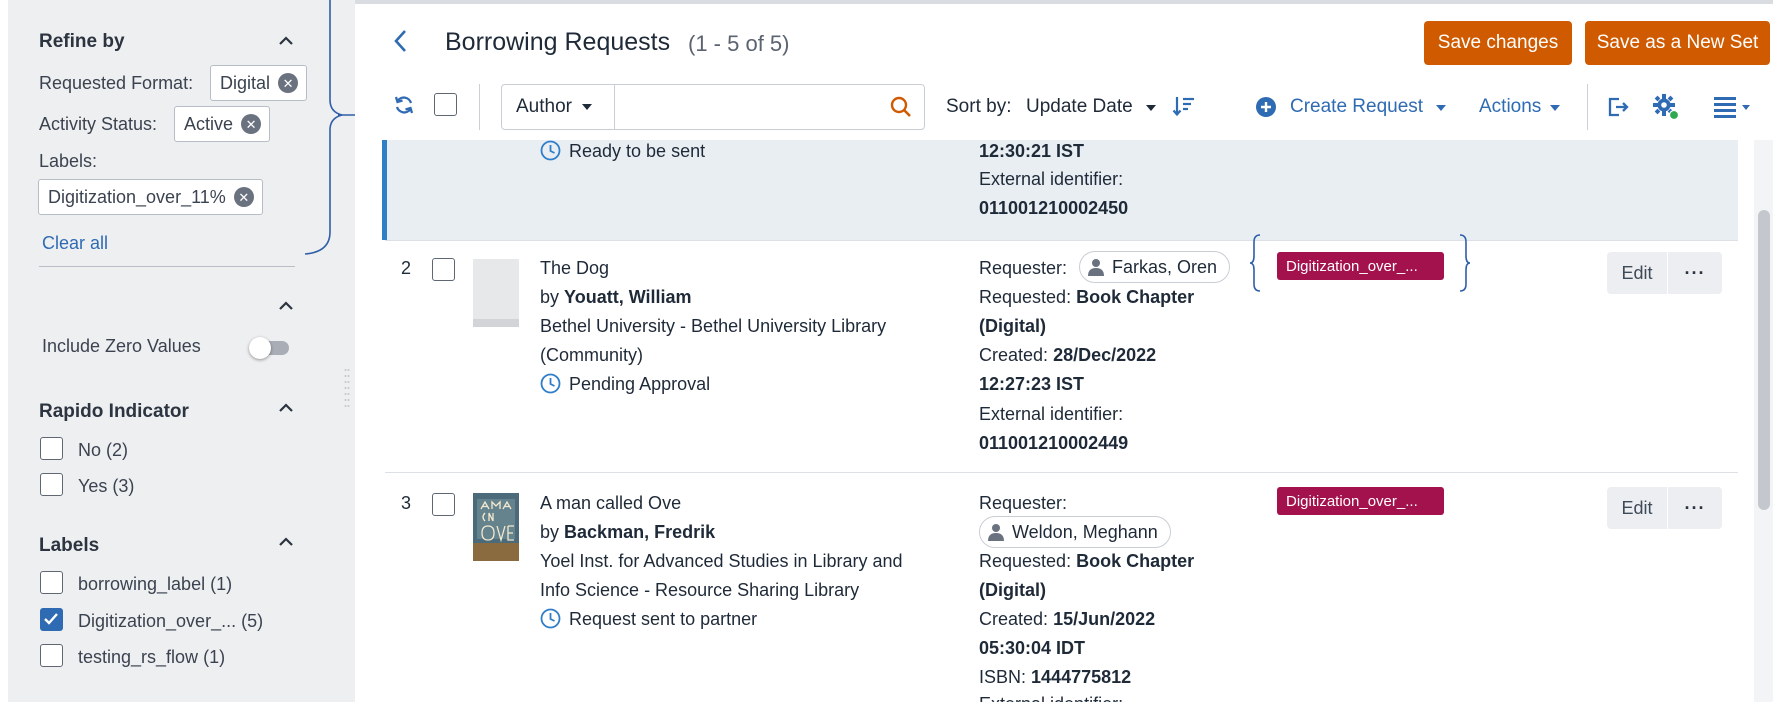 The width and height of the screenshot is (1773, 702). I want to click on rapido-no-checkbox, so click(51, 448).